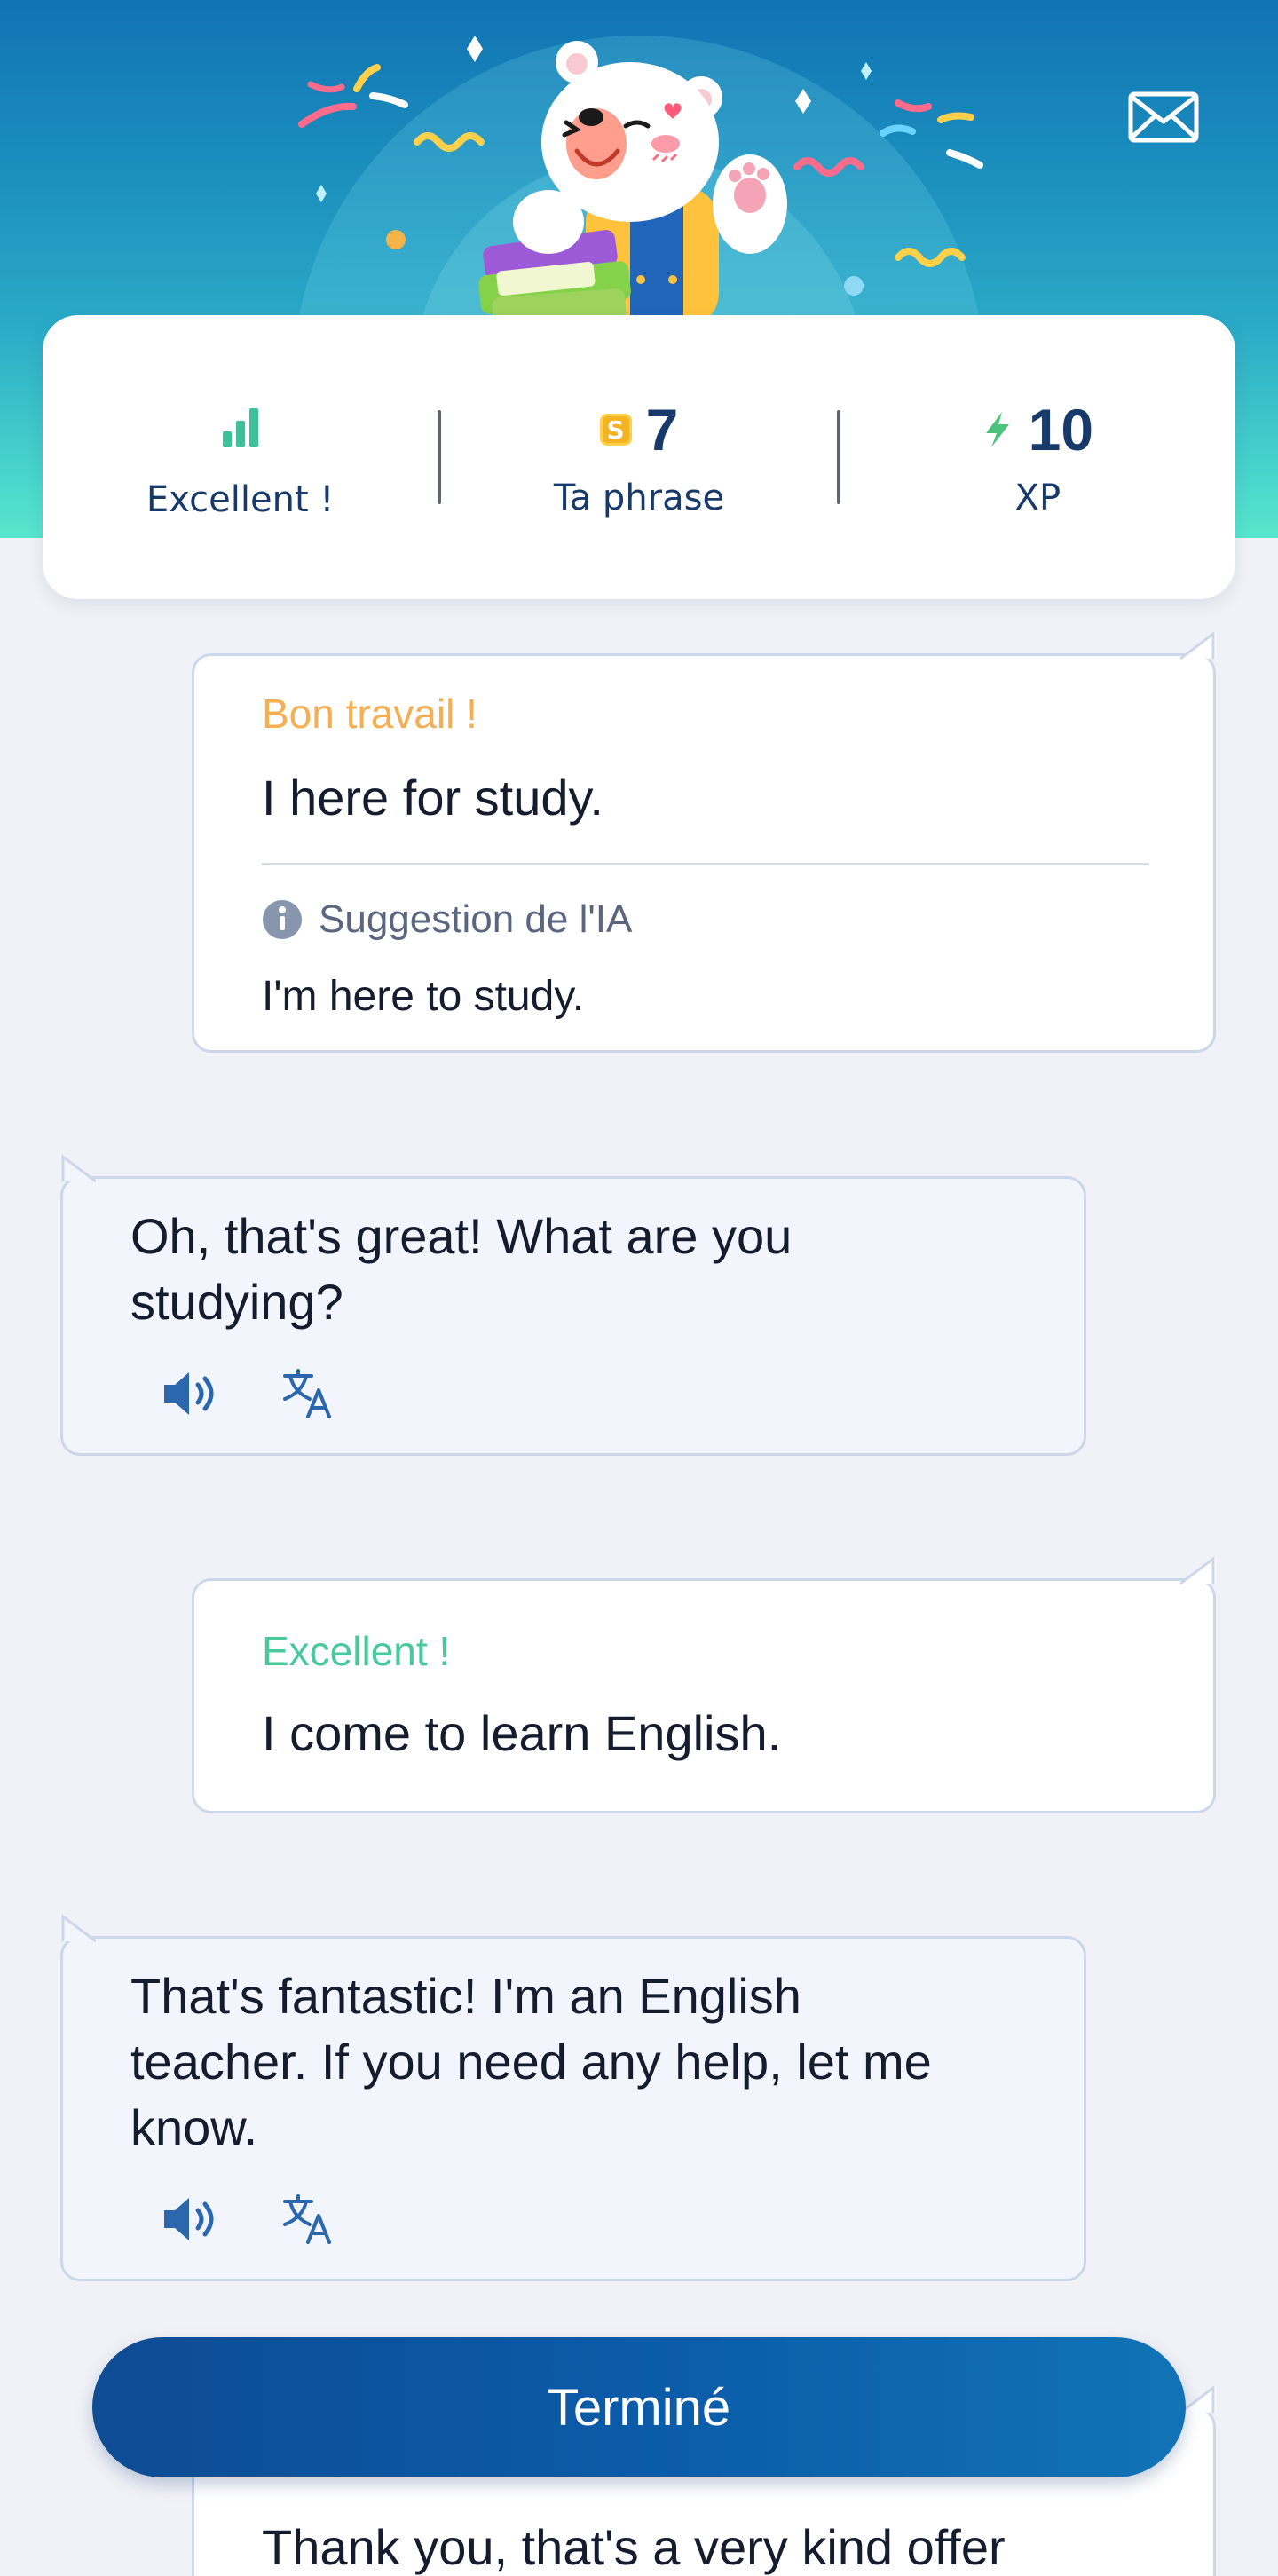  I want to click on mail-button, so click(1163, 117).